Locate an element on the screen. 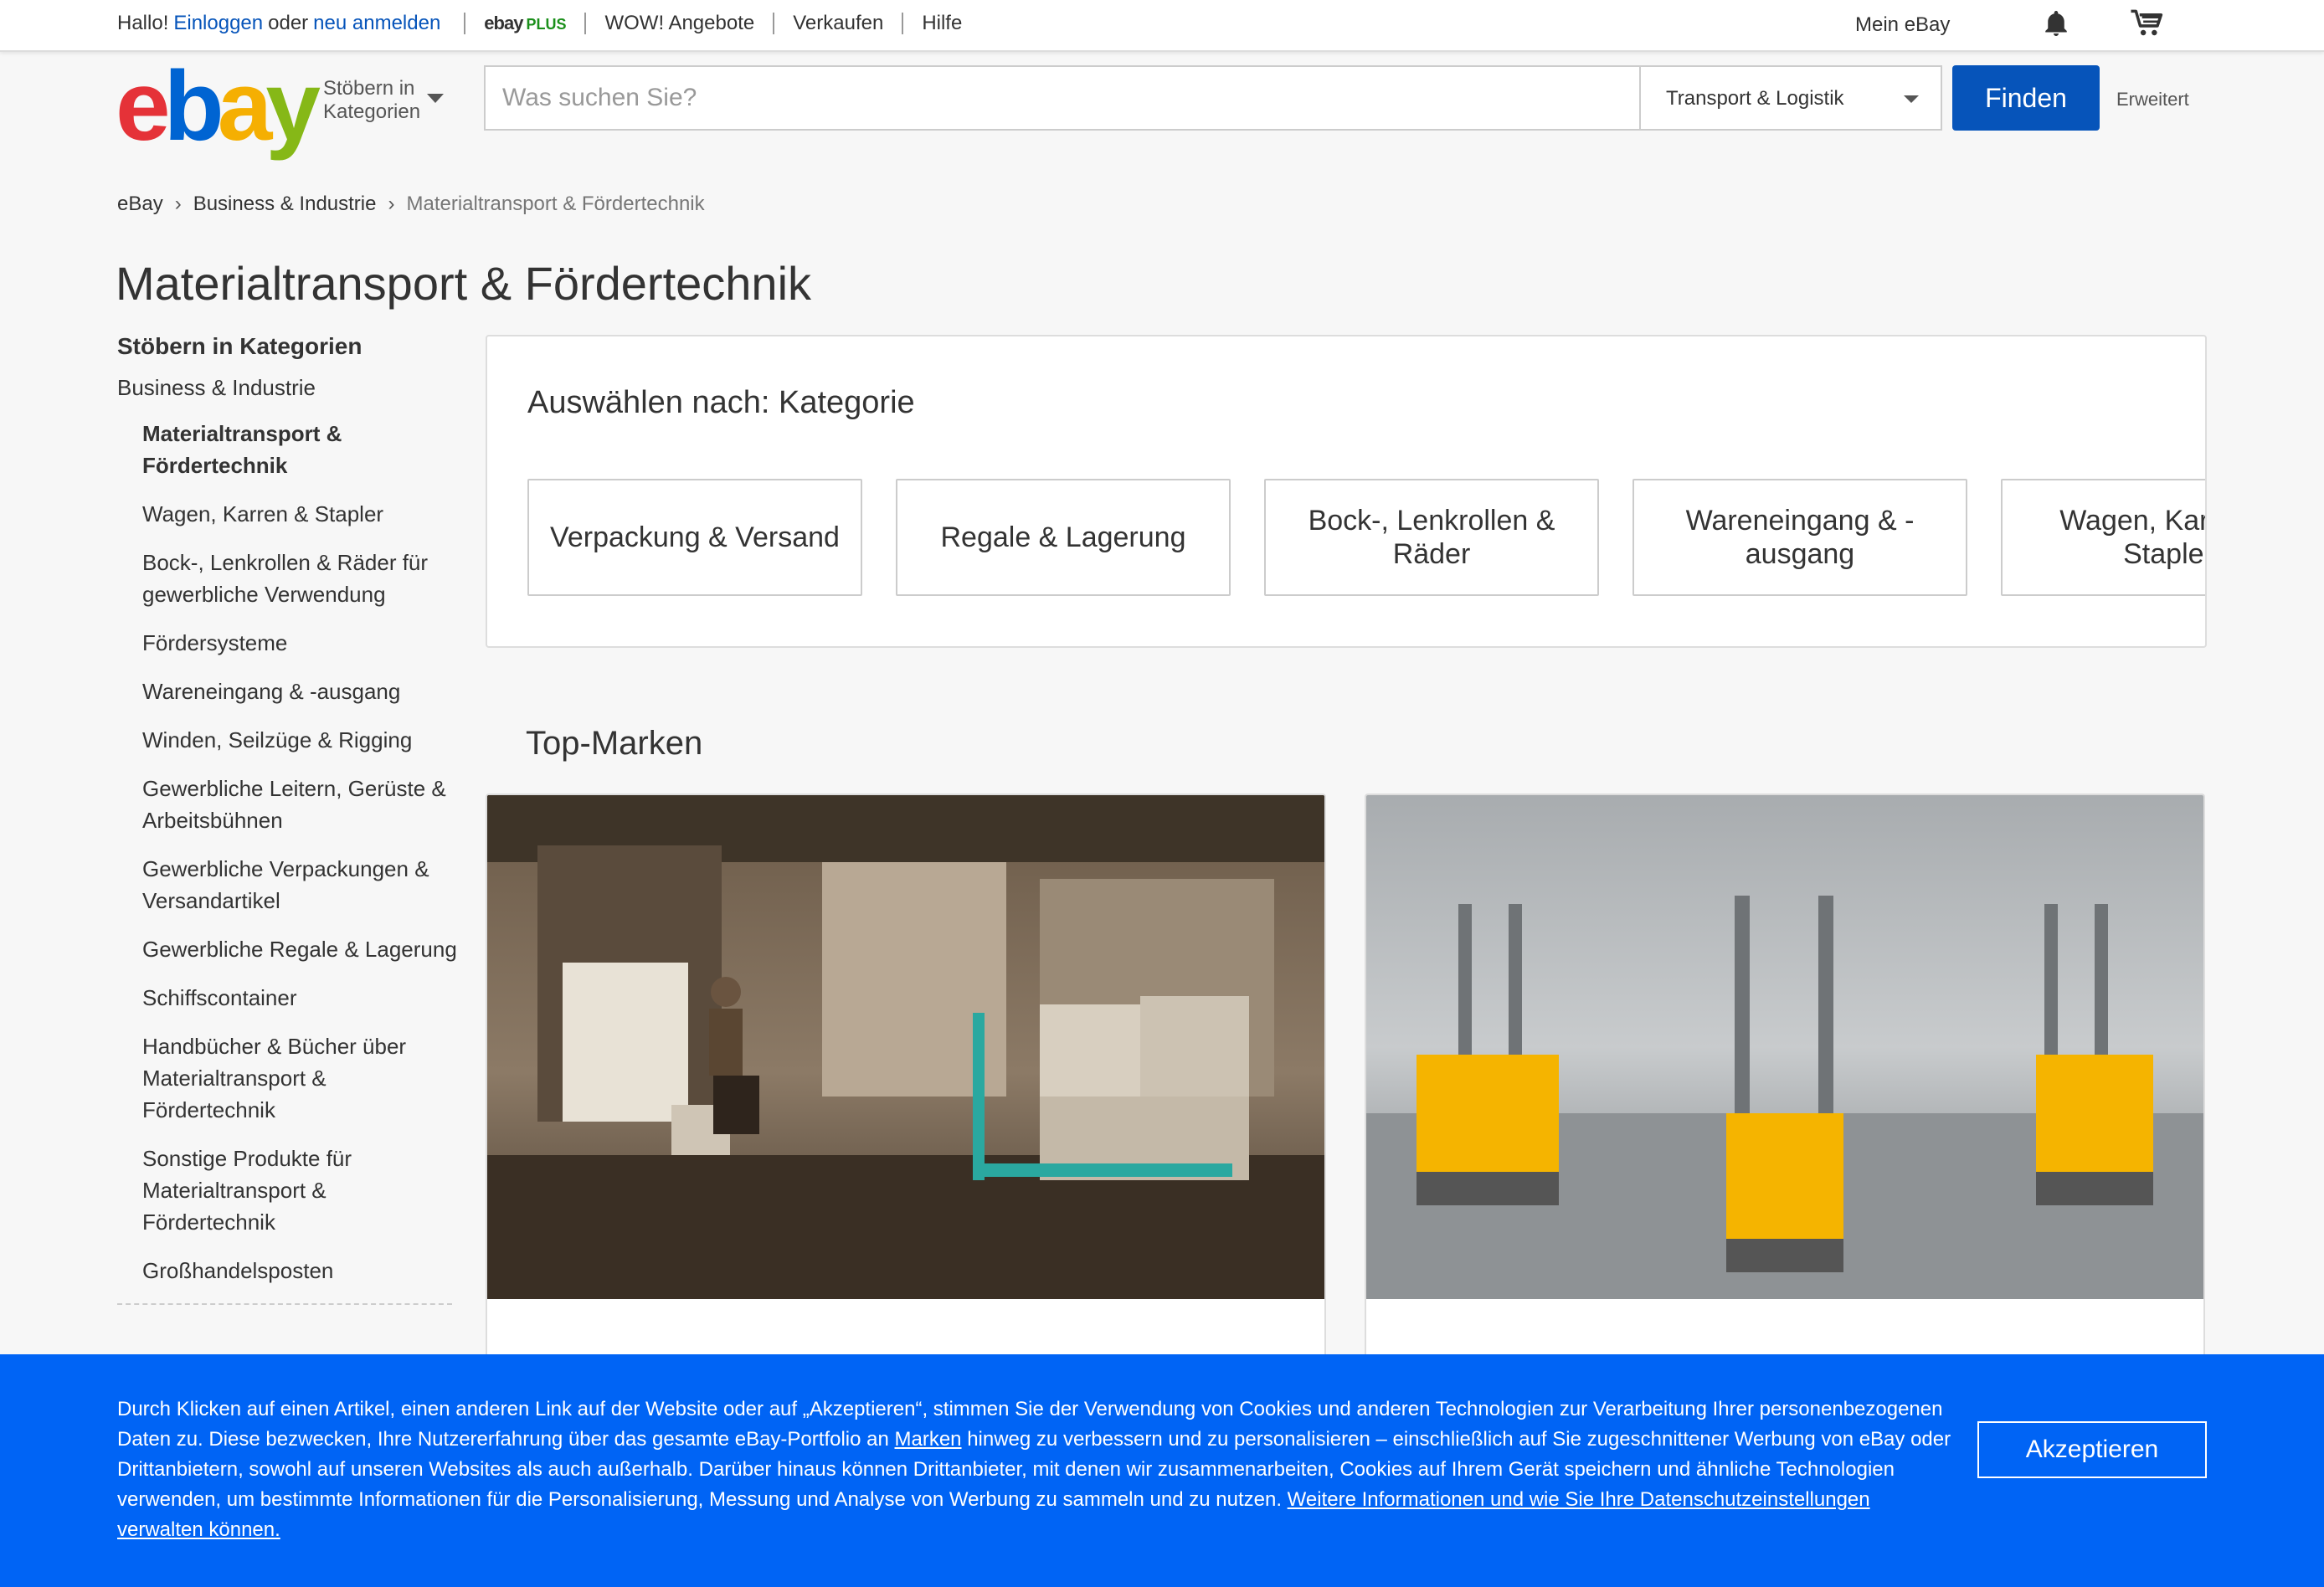 The width and height of the screenshot is (2324, 1587). sidebar-item-schiffscontainer: Schiffscontainer is located at coordinates (301, 998).